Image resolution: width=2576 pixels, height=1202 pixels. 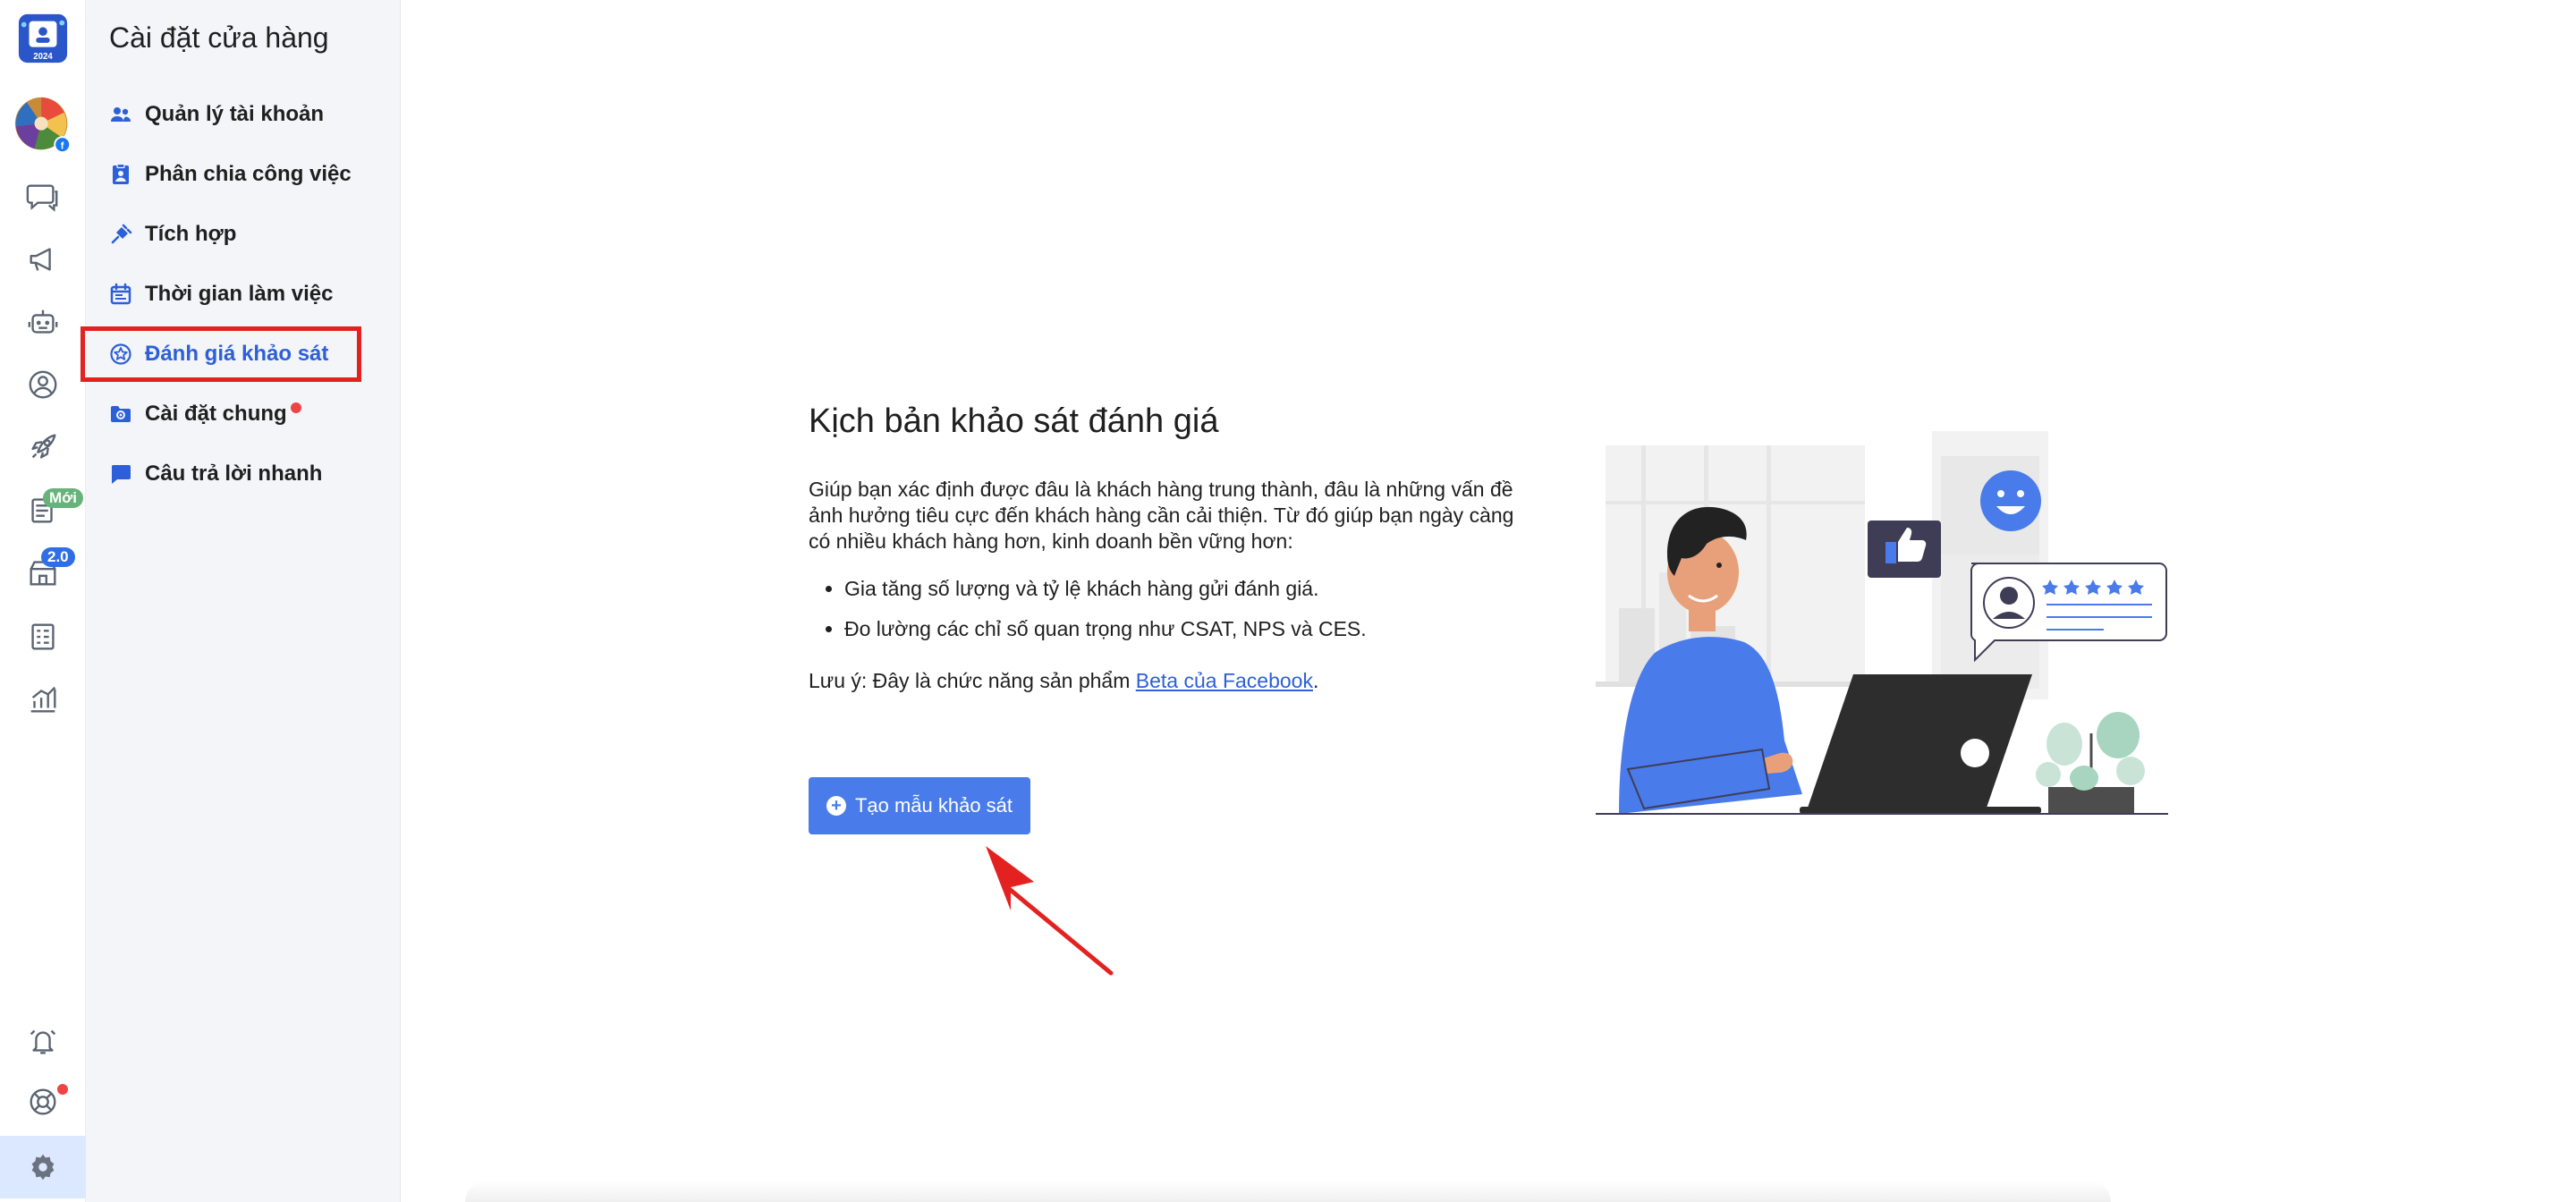 I want to click on icon-rail: 2024 f Mới 2.0, so click(x=43, y=601).